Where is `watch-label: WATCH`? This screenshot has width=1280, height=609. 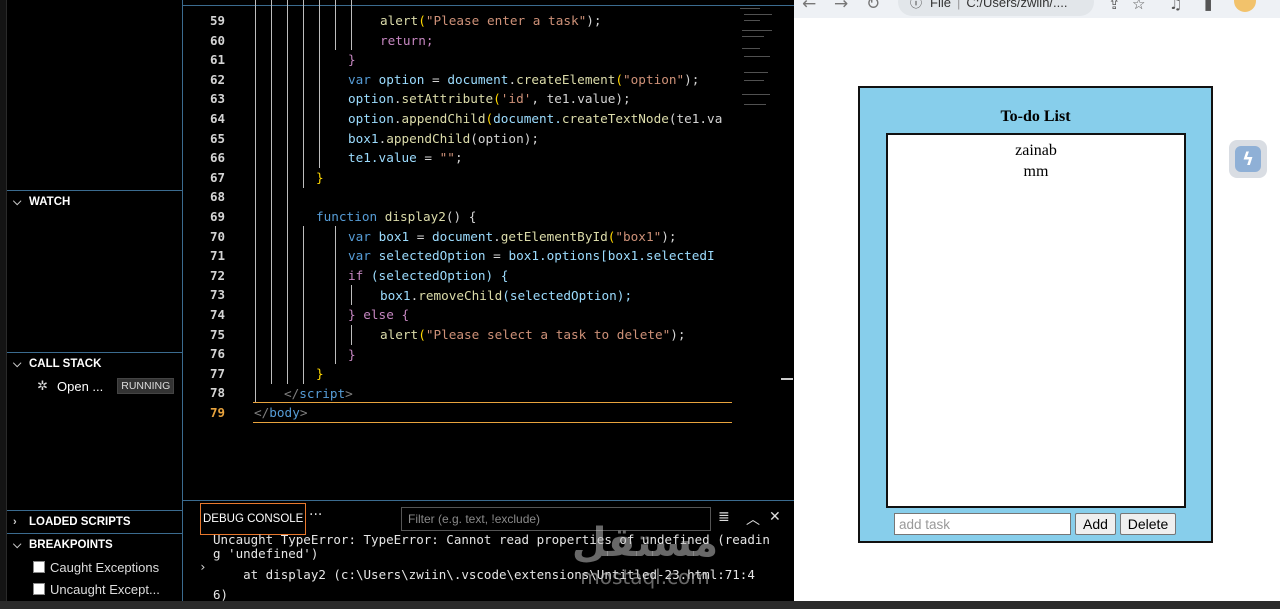 watch-label: WATCH is located at coordinates (50, 202).